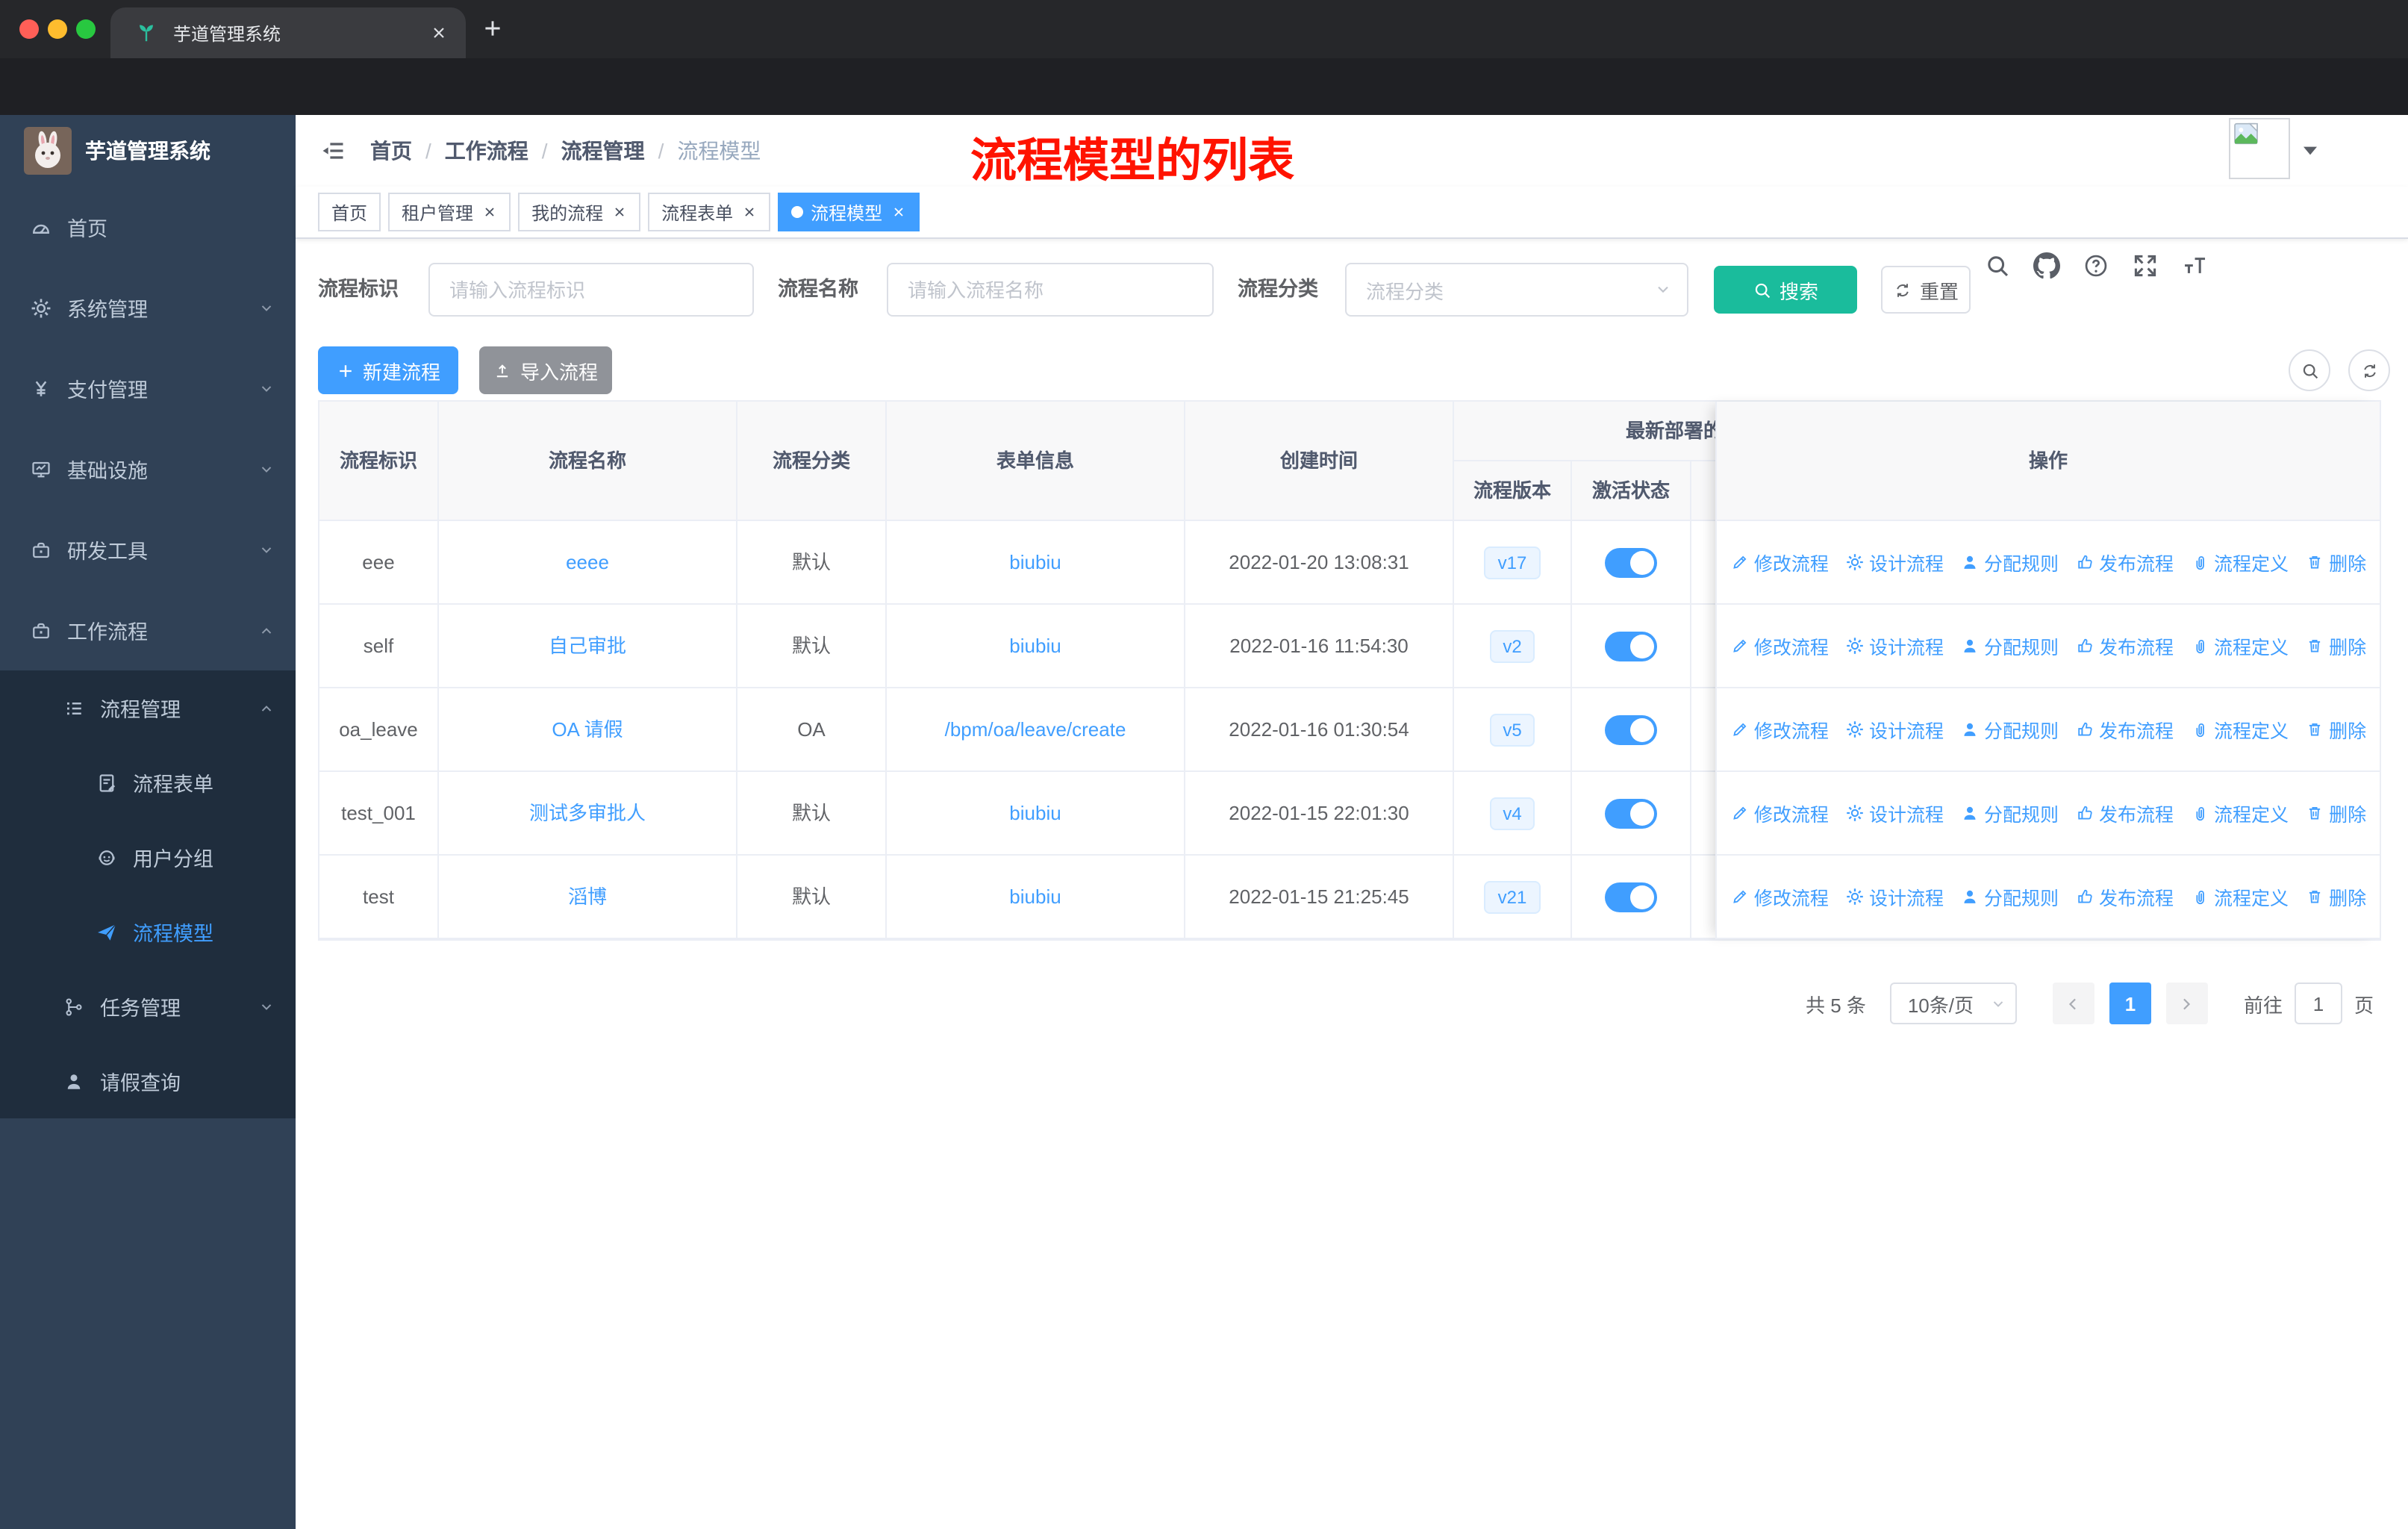 The image size is (2408, 1529). What do you see at coordinates (1953, 1004) in the screenshot?
I see `page-size-select: 10条/页` at bounding box center [1953, 1004].